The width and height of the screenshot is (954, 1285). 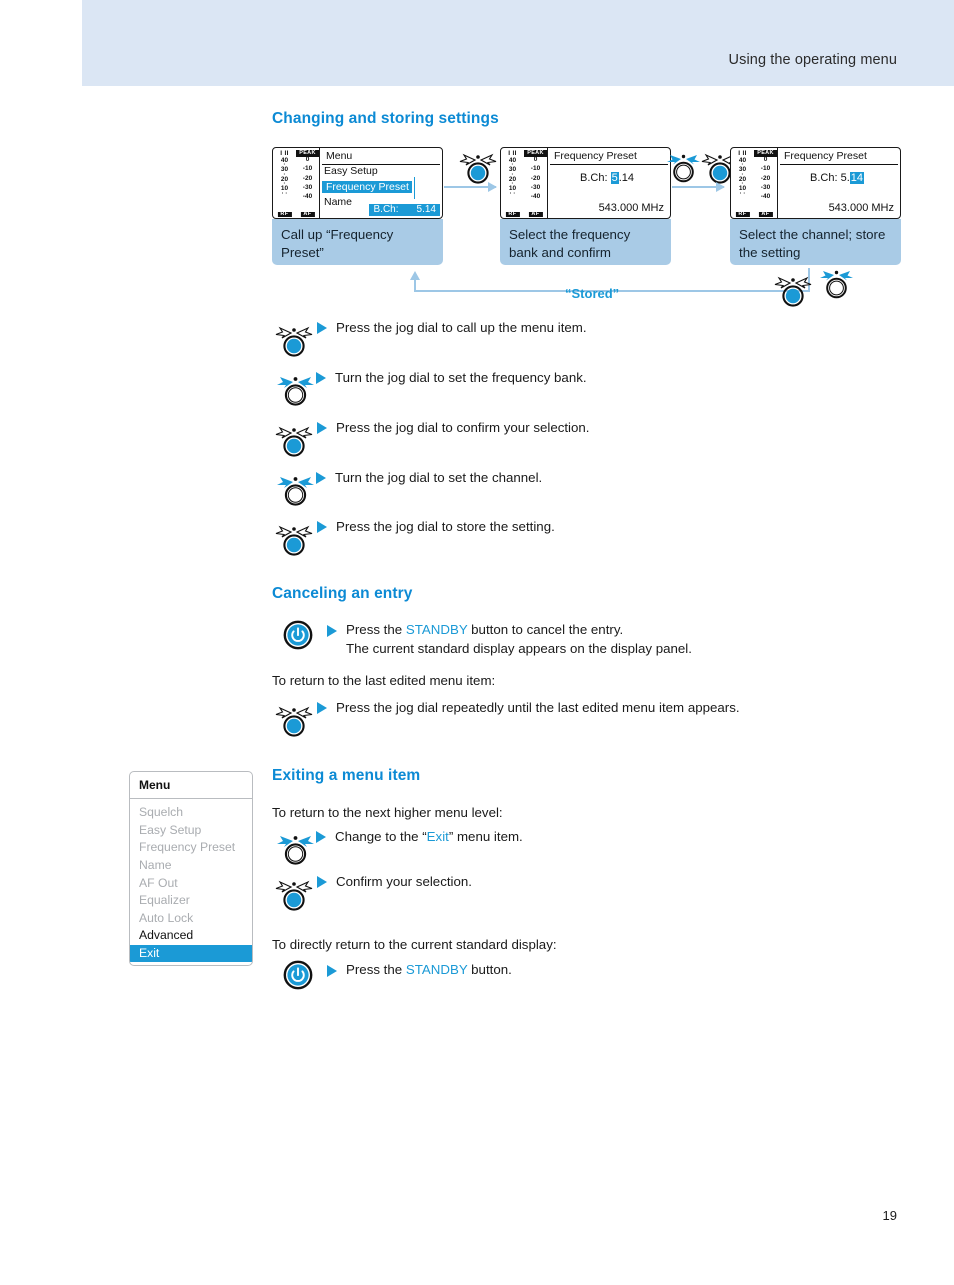 What do you see at coordinates (191, 901) in the screenshot?
I see `menu-item-equalizer: Equalizer` at bounding box center [191, 901].